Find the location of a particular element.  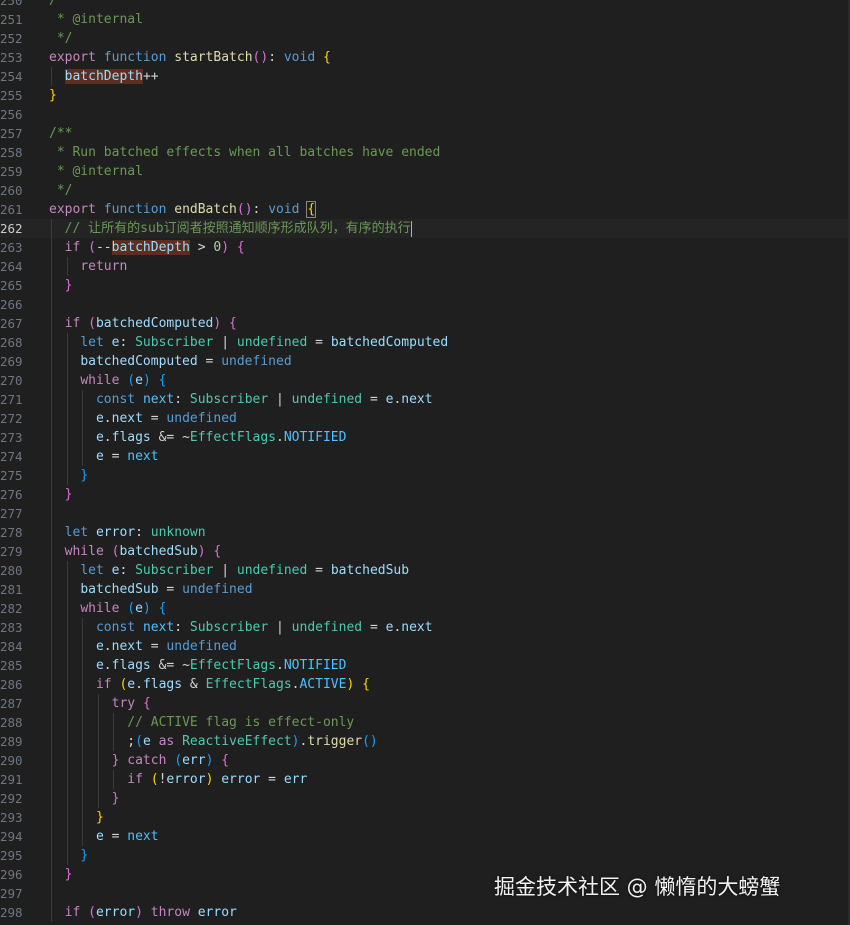

code-line: 257 /** is located at coordinates (425, 133).